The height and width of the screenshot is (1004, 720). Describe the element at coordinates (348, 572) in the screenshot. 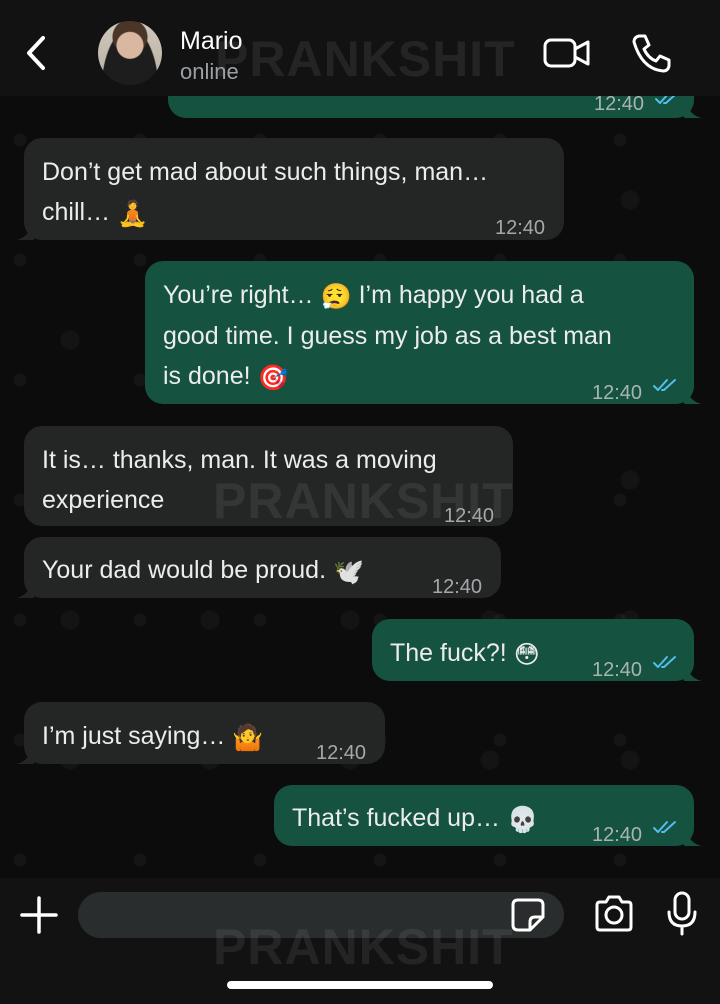

I see `dove-emoji-icon: 🕊️` at that location.